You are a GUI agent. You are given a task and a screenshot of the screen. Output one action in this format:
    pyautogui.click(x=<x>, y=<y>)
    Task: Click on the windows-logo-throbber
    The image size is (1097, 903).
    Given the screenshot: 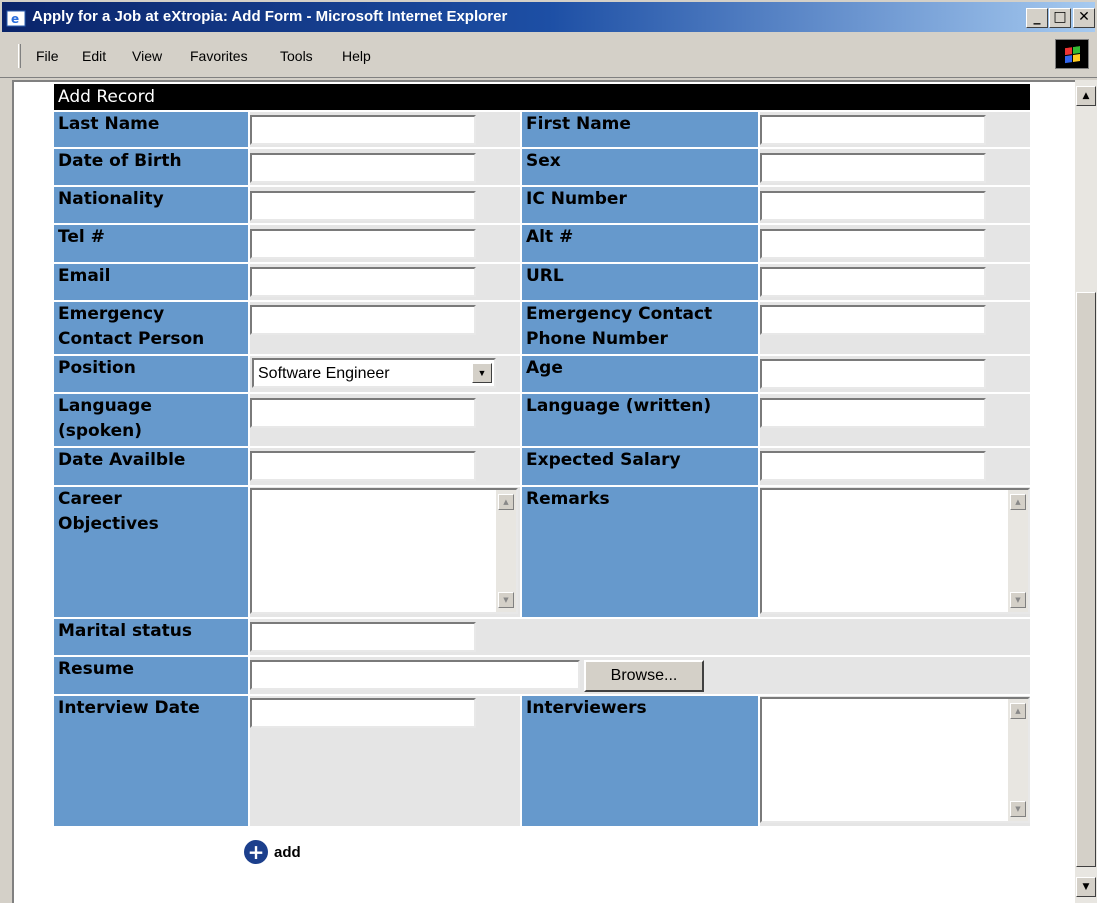 What is the action you would take?
    pyautogui.click(x=1072, y=54)
    